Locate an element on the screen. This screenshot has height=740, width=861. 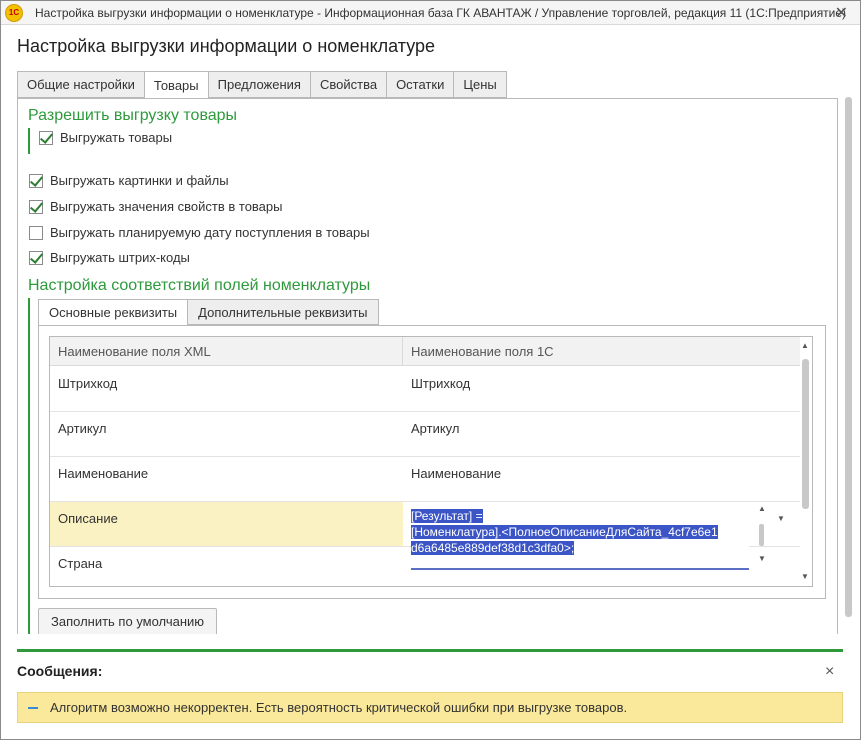
table-row: Артикул Артикул is located at coordinates (425, 434).